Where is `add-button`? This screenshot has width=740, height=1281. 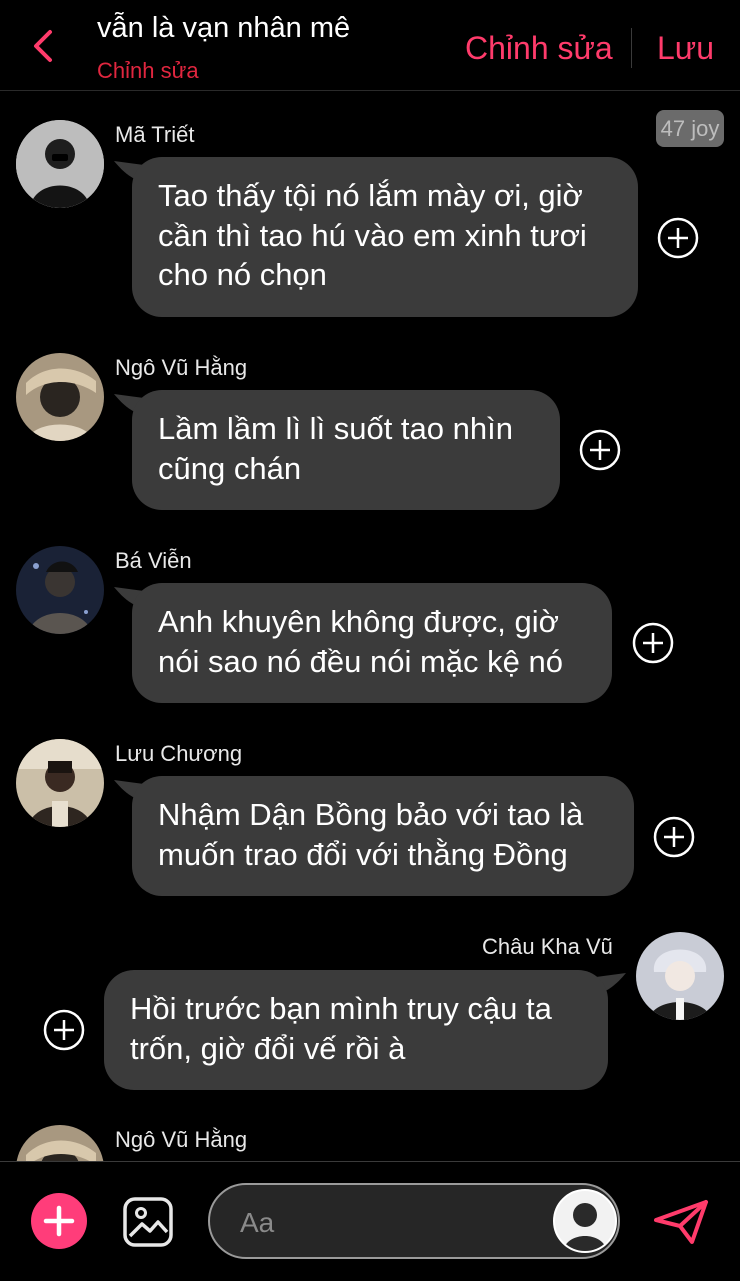
add-button is located at coordinates (59, 1221).